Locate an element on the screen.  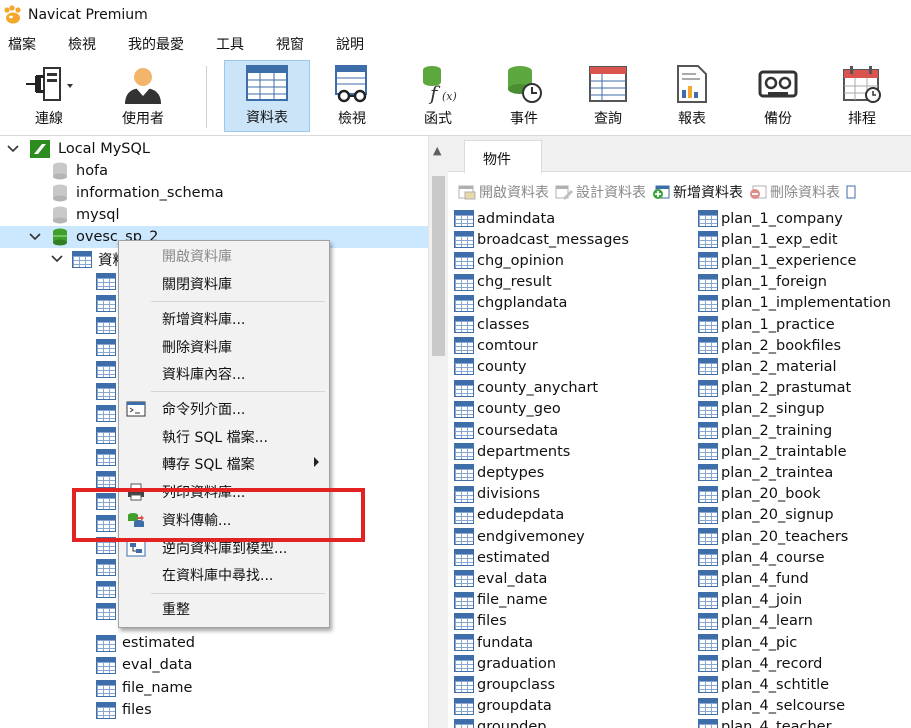
table-list-item: plan_1_experience is located at coordinates (777, 260).